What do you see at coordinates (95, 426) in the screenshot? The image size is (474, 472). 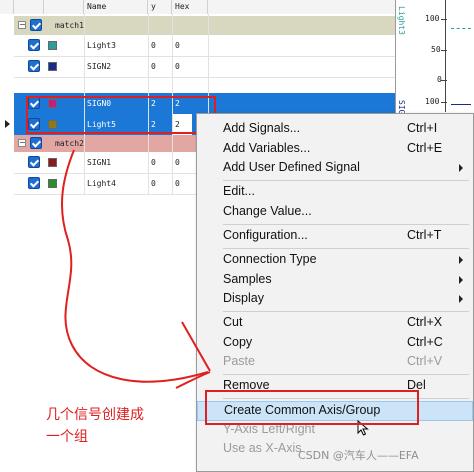 I see `annotation-note: 几个信号创建成 一个组` at bounding box center [95, 426].